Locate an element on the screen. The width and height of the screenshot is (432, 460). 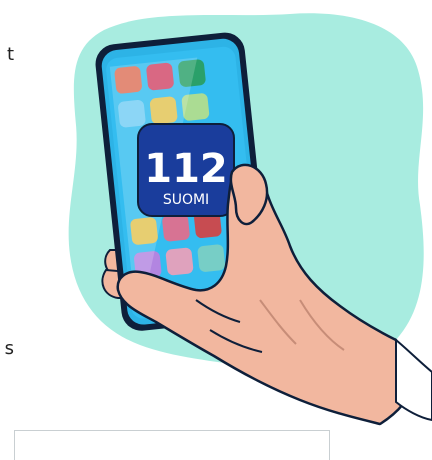
badge-number: 112 is located at coordinates (186, 169).